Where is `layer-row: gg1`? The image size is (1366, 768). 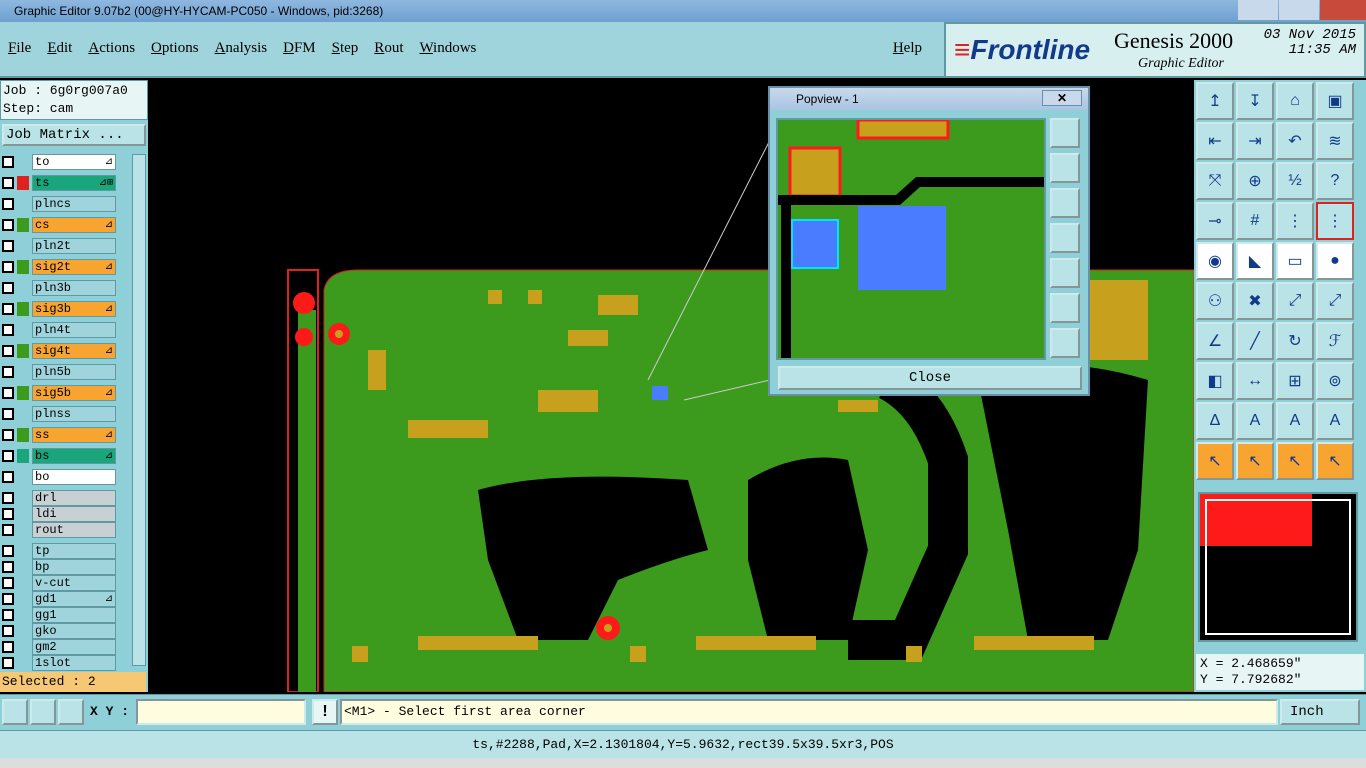
layer-row: gg1 is located at coordinates (66, 615).